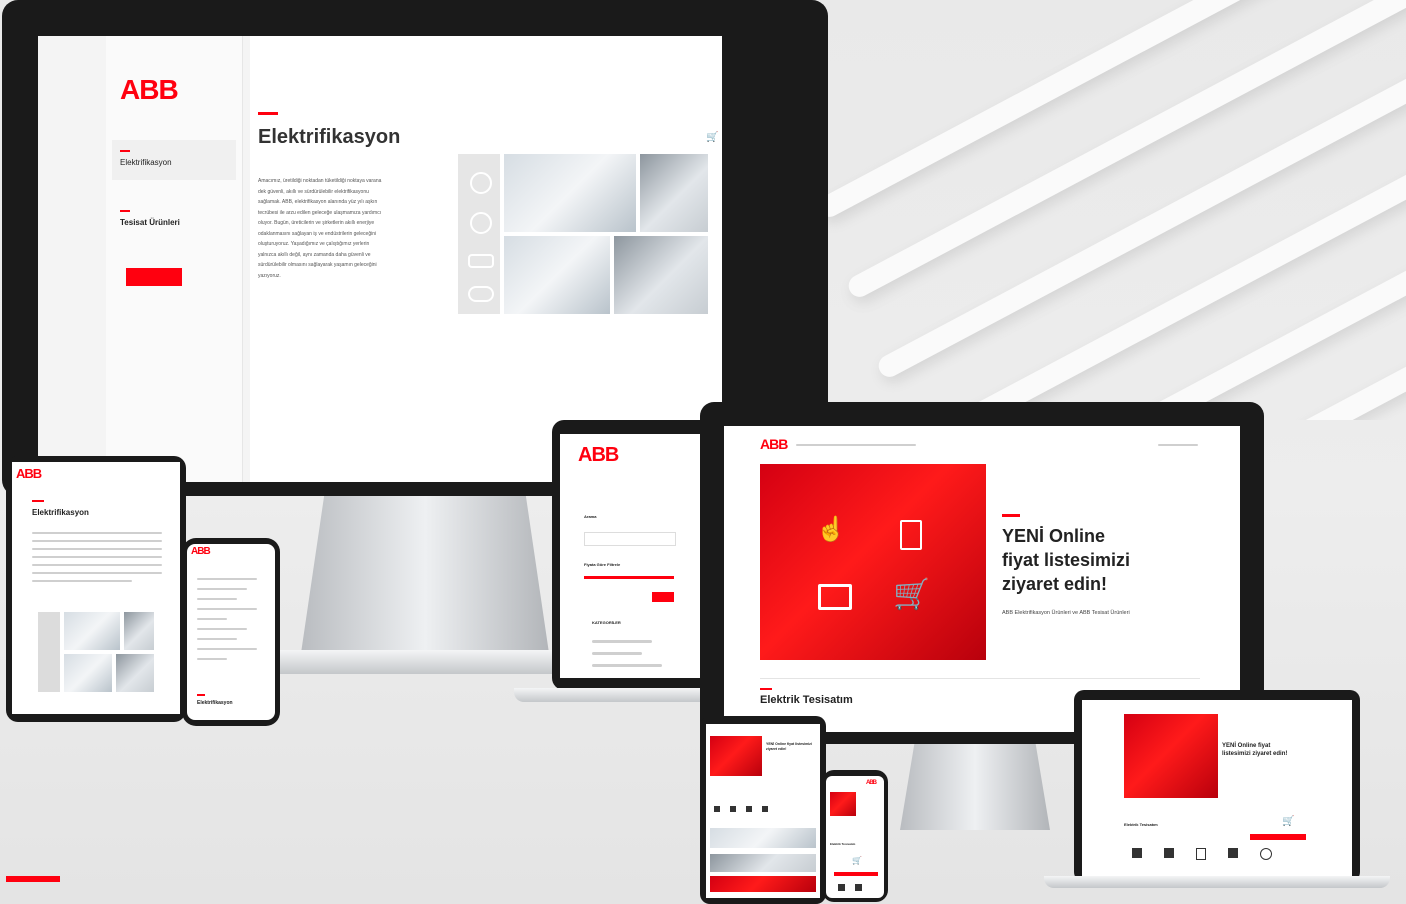 The width and height of the screenshot is (1406, 904). Describe the element at coordinates (1066, 560) in the screenshot. I see `hero-headline-2: fiyat listesimizi` at that location.